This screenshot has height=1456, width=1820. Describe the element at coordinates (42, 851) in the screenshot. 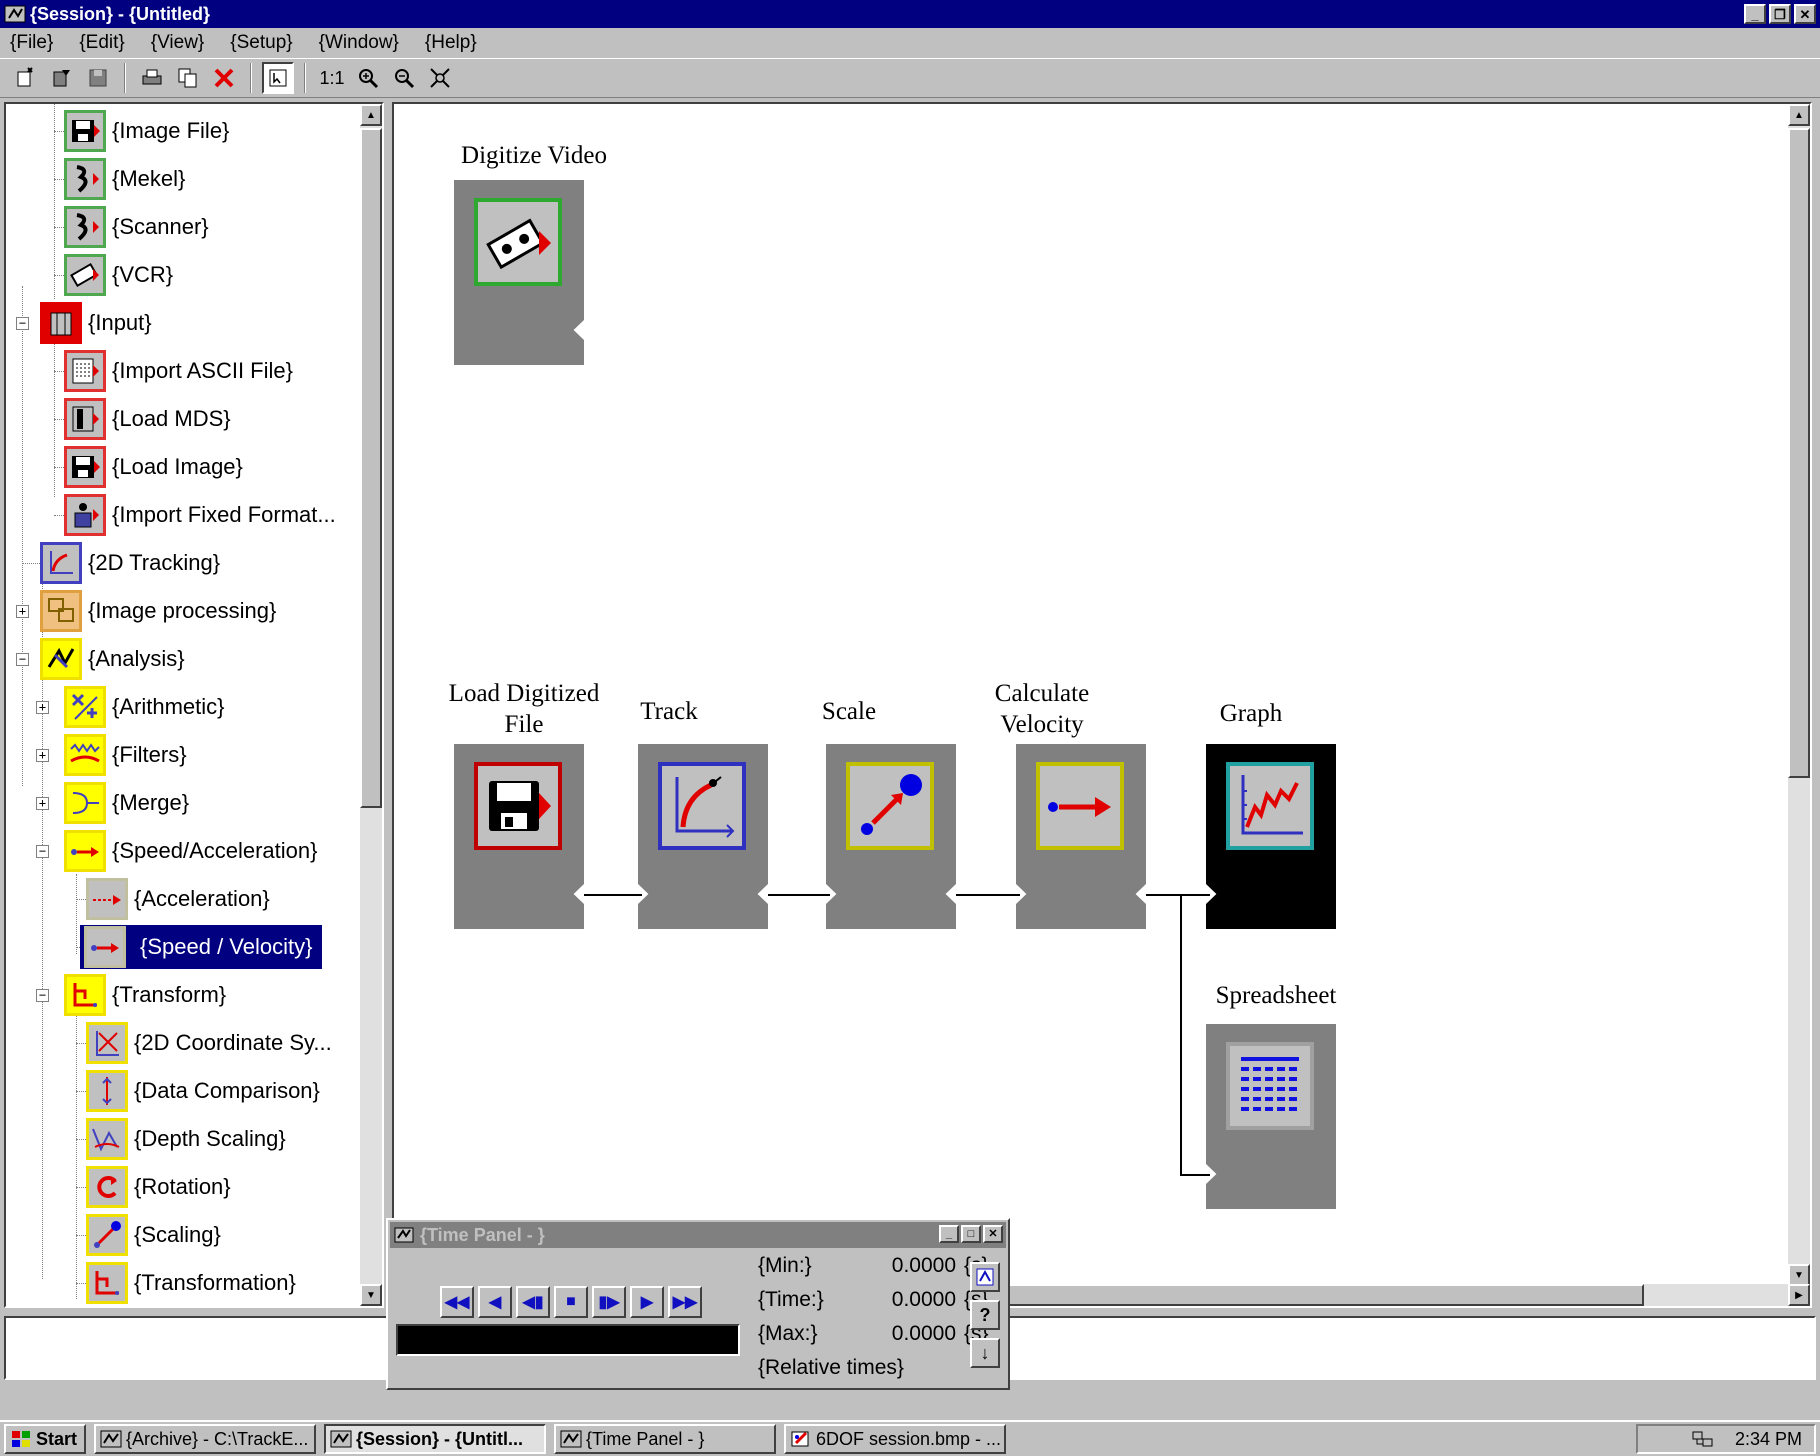

I see `collapse-speed-acceleration-toggle: −` at that location.